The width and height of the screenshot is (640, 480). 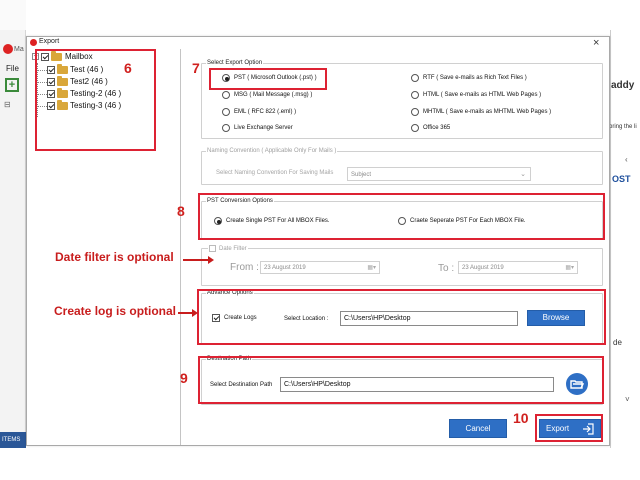 What do you see at coordinates (629, 285) in the screenshot?
I see `background-scrollbar: ‹ ˅` at bounding box center [629, 285].